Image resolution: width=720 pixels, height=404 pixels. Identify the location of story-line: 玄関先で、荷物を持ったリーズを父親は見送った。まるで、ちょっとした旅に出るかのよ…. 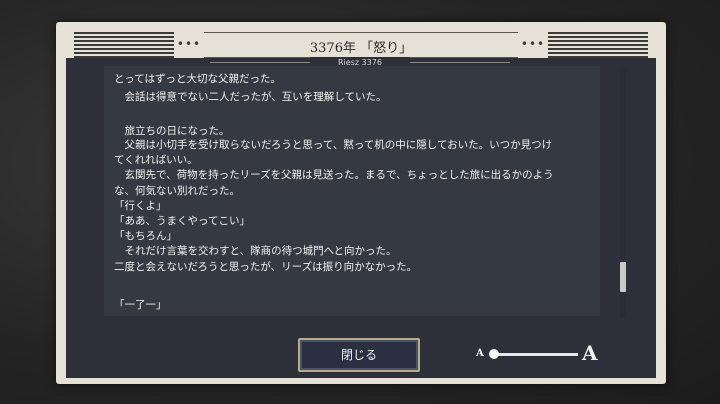
(334, 175).